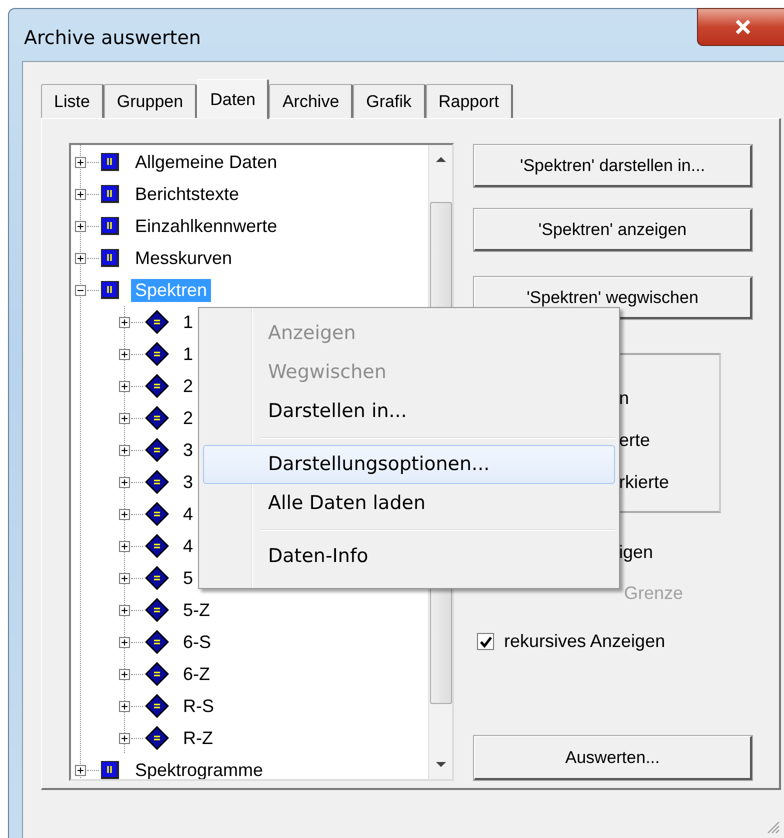 The image size is (784, 838). What do you see at coordinates (635, 440) in the screenshot?
I see `option-label: erte` at bounding box center [635, 440].